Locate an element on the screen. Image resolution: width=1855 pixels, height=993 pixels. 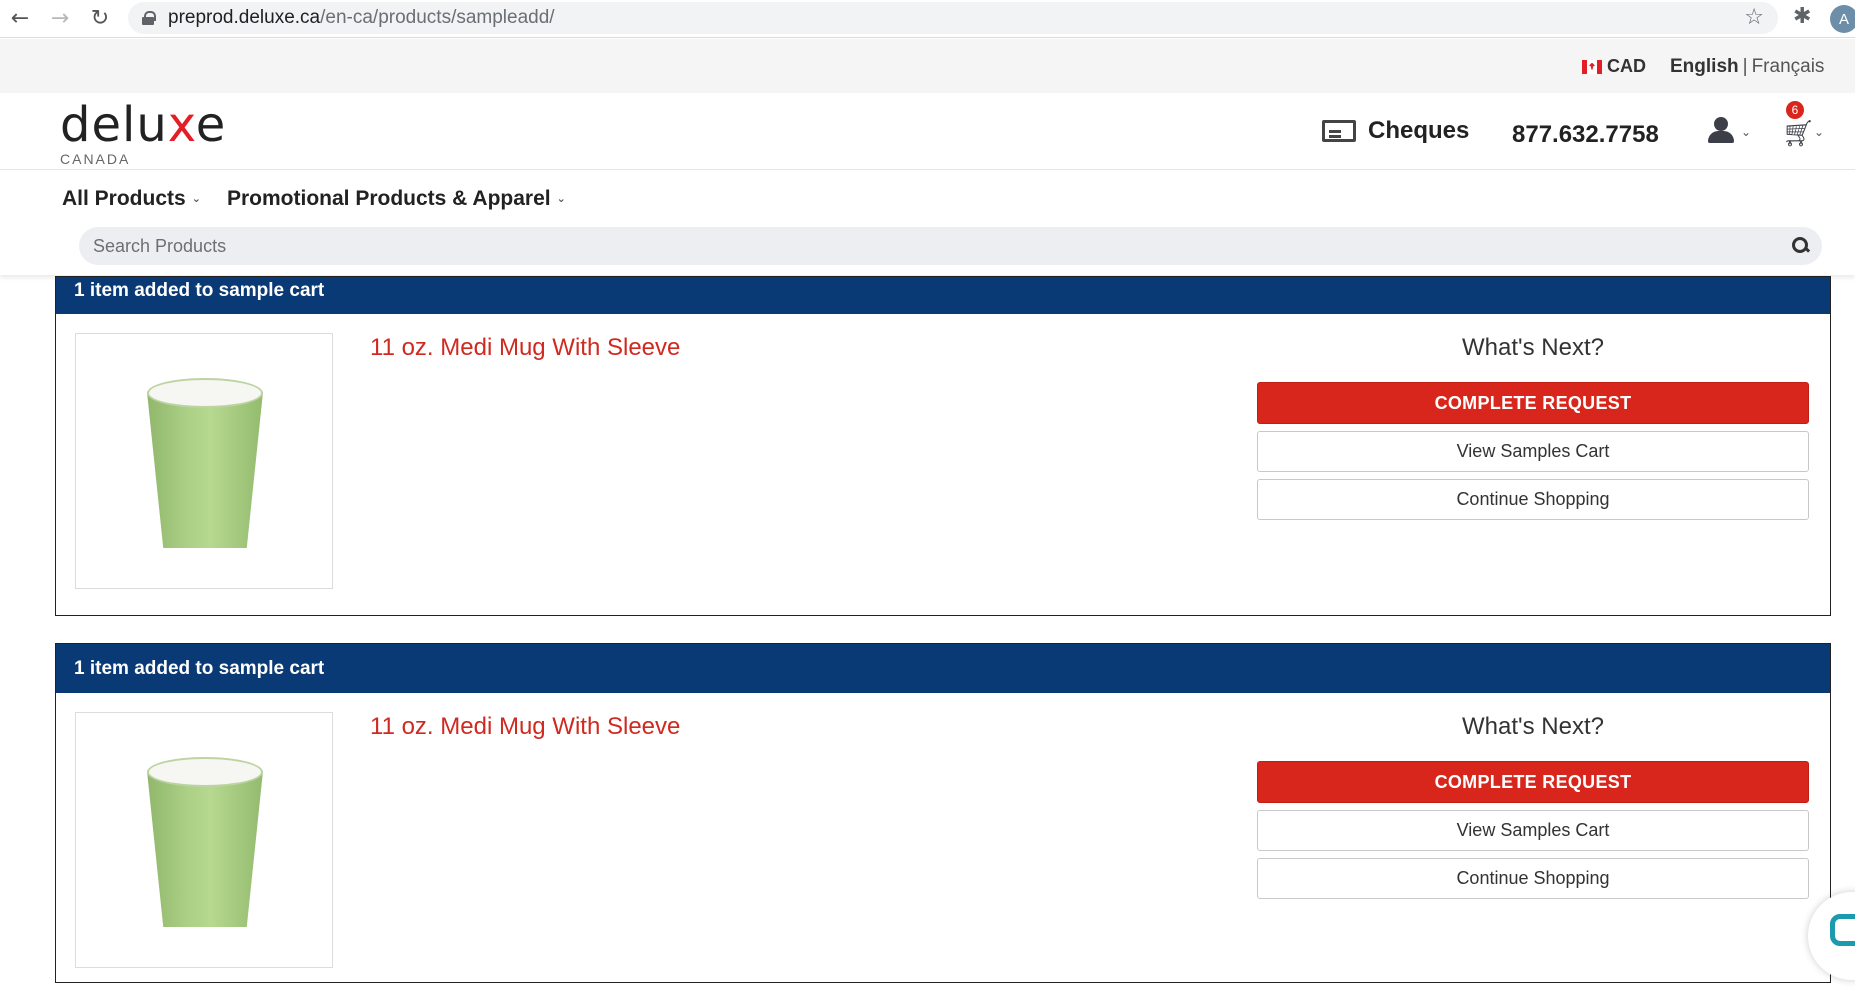
url-host: preprod.deluxe.ca is located at coordinates (244, 17).